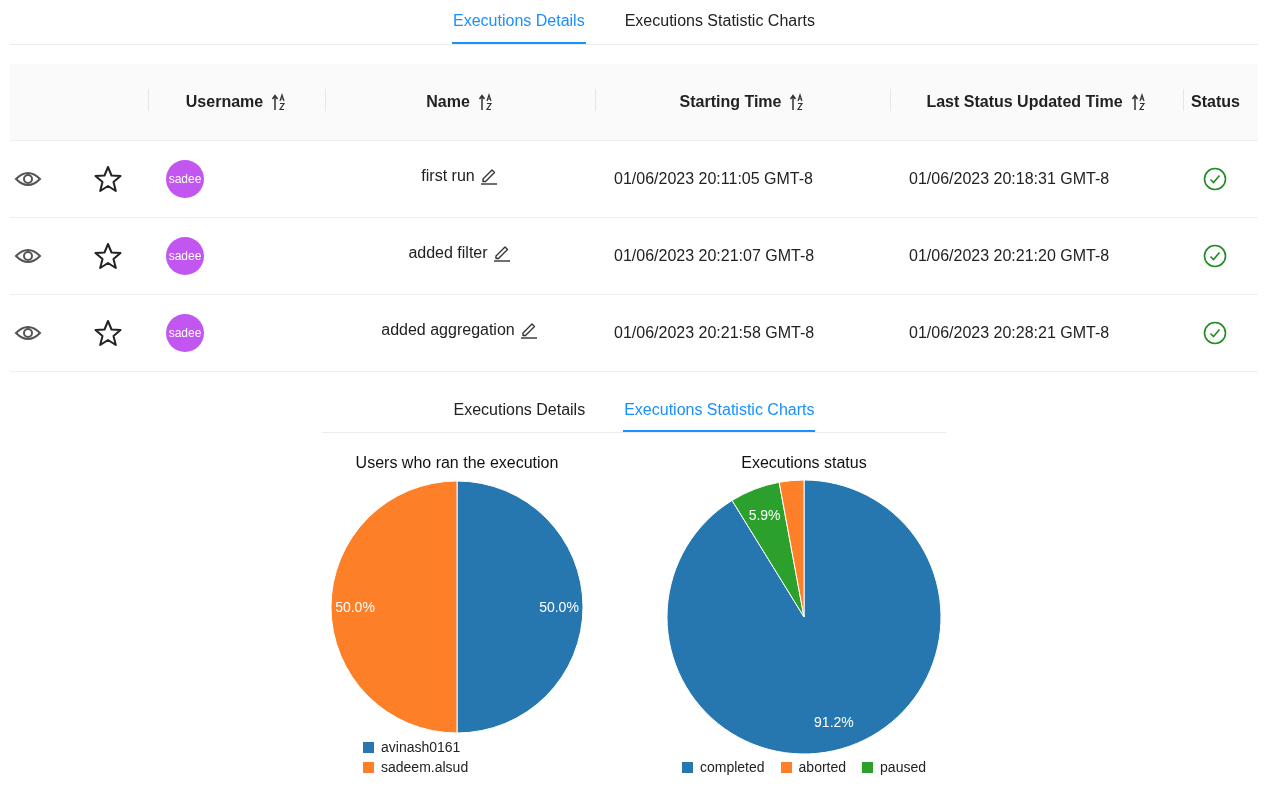 This screenshot has width=1270, height=789. What do you see at coordinates (421, 747) in the screenshot?
I see `legend-label: avinash0161` at bounding box center [421, 747].